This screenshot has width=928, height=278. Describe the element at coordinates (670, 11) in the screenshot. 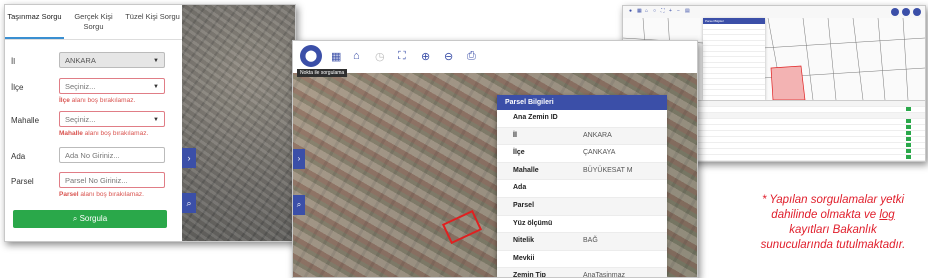

I see `zoom-in-icon: +` at that location.